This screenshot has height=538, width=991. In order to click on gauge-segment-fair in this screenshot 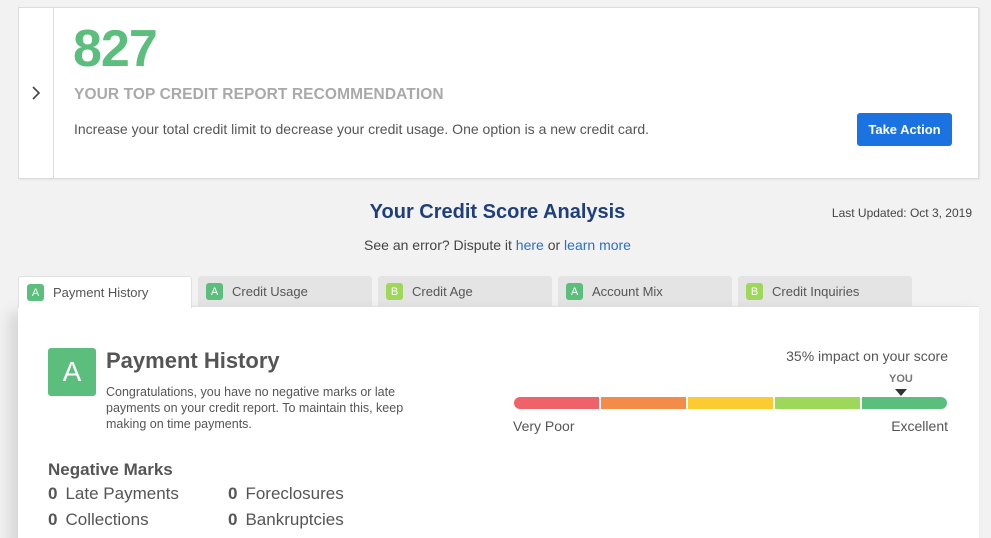, I will do `click(730, 403)`.